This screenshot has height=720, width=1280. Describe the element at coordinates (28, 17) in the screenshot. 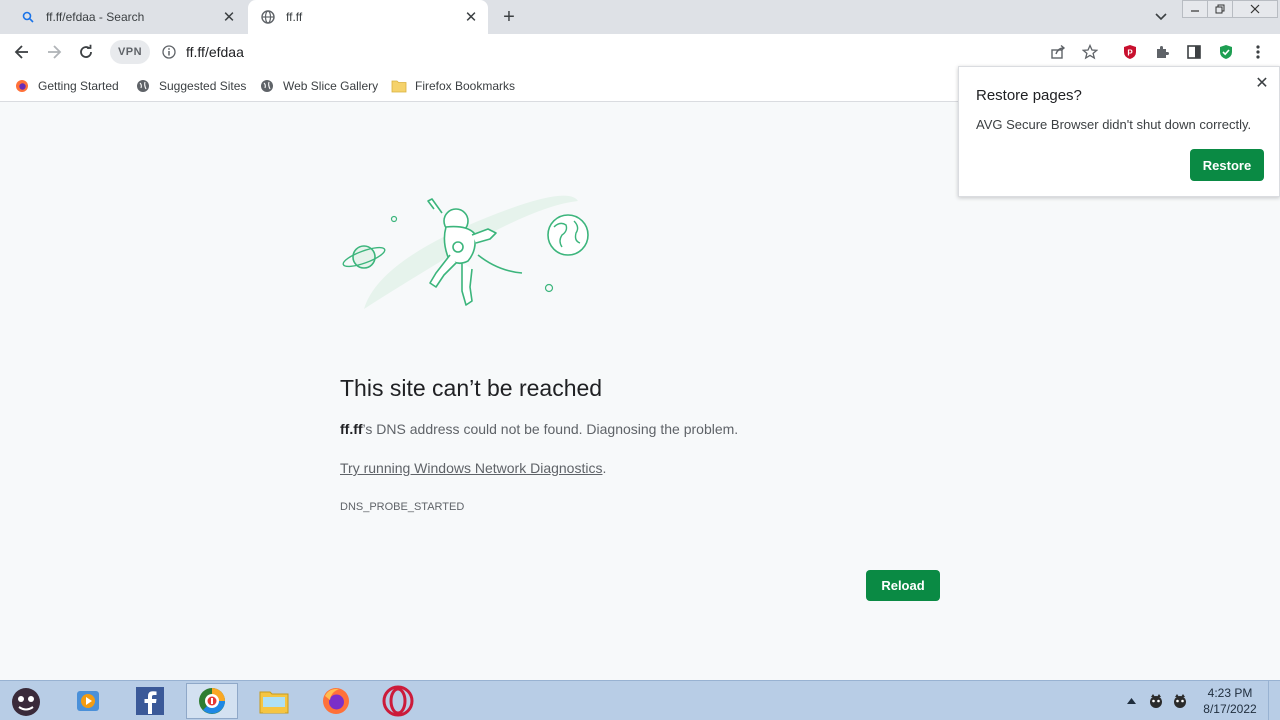

I see `search-icon` at that location.